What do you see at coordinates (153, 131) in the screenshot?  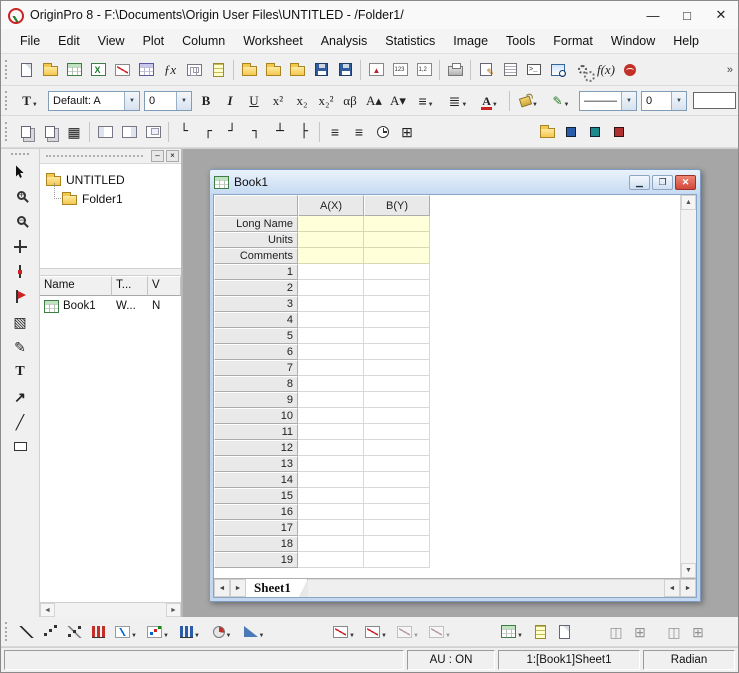 I see `add-inset-layer-button` at bounding box center [153, 131].